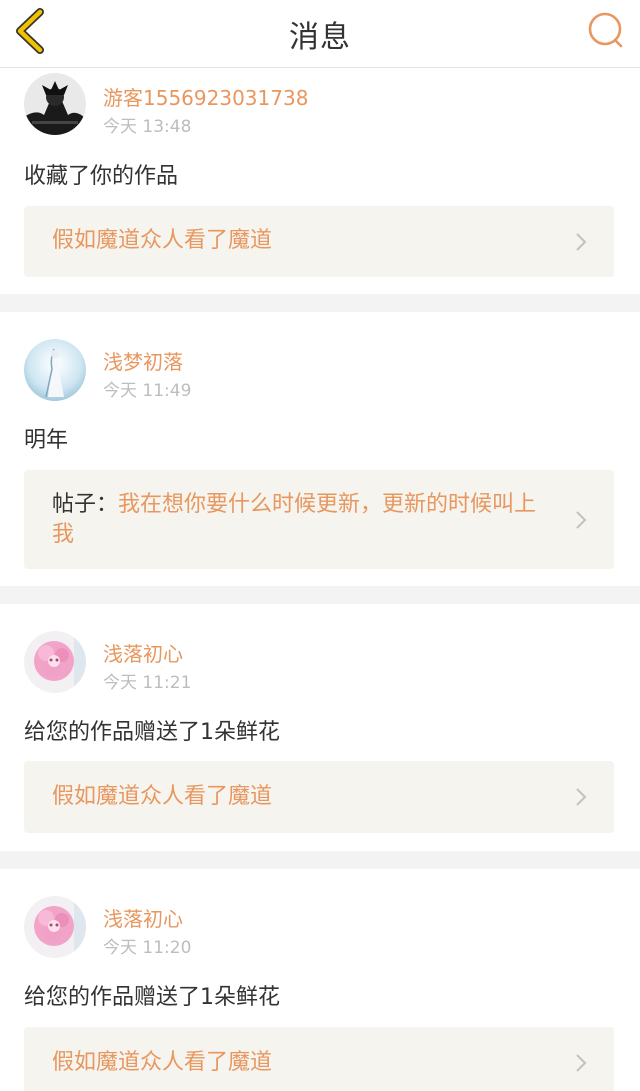 The height and width of the screenshot is (1091, 640). Describe the element at coordinates (294, 519) in the screenshot. I see `link-title: 我在想你要什么时候更新，更新的时候叫上我` at that location.